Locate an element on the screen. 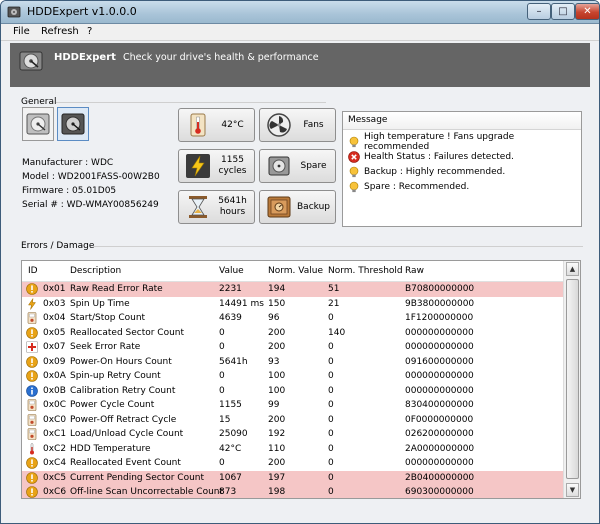 The width and height of the screenshot is (600, 524). message-item: Backup : Highly recommended. is located at coordinates (462, 171).